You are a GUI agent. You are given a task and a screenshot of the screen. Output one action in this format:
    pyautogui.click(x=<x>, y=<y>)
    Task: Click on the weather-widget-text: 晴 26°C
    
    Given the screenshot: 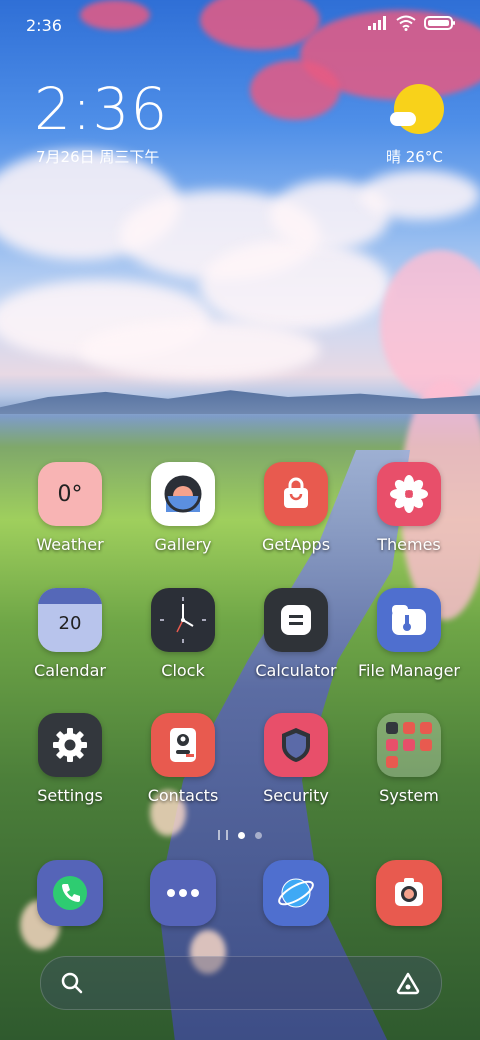 What is the action you would take?
    pyautogui.click(x=414, y=157)
    